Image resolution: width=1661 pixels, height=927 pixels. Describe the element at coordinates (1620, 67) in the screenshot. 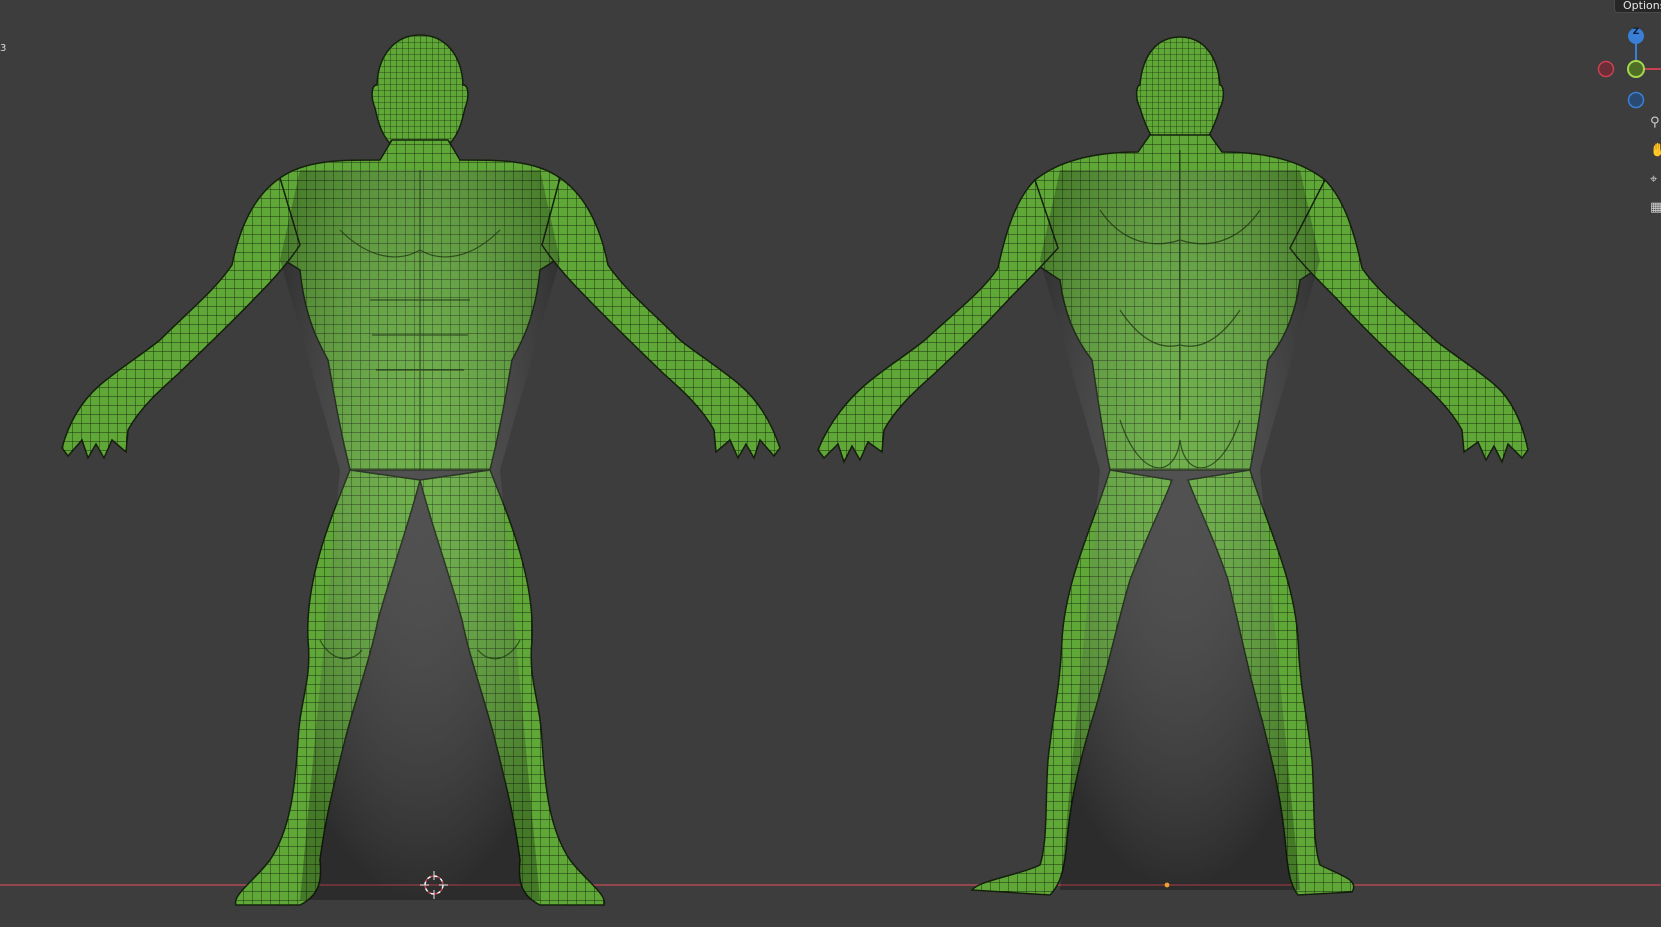

I see `navigation-gizmo` at that location.